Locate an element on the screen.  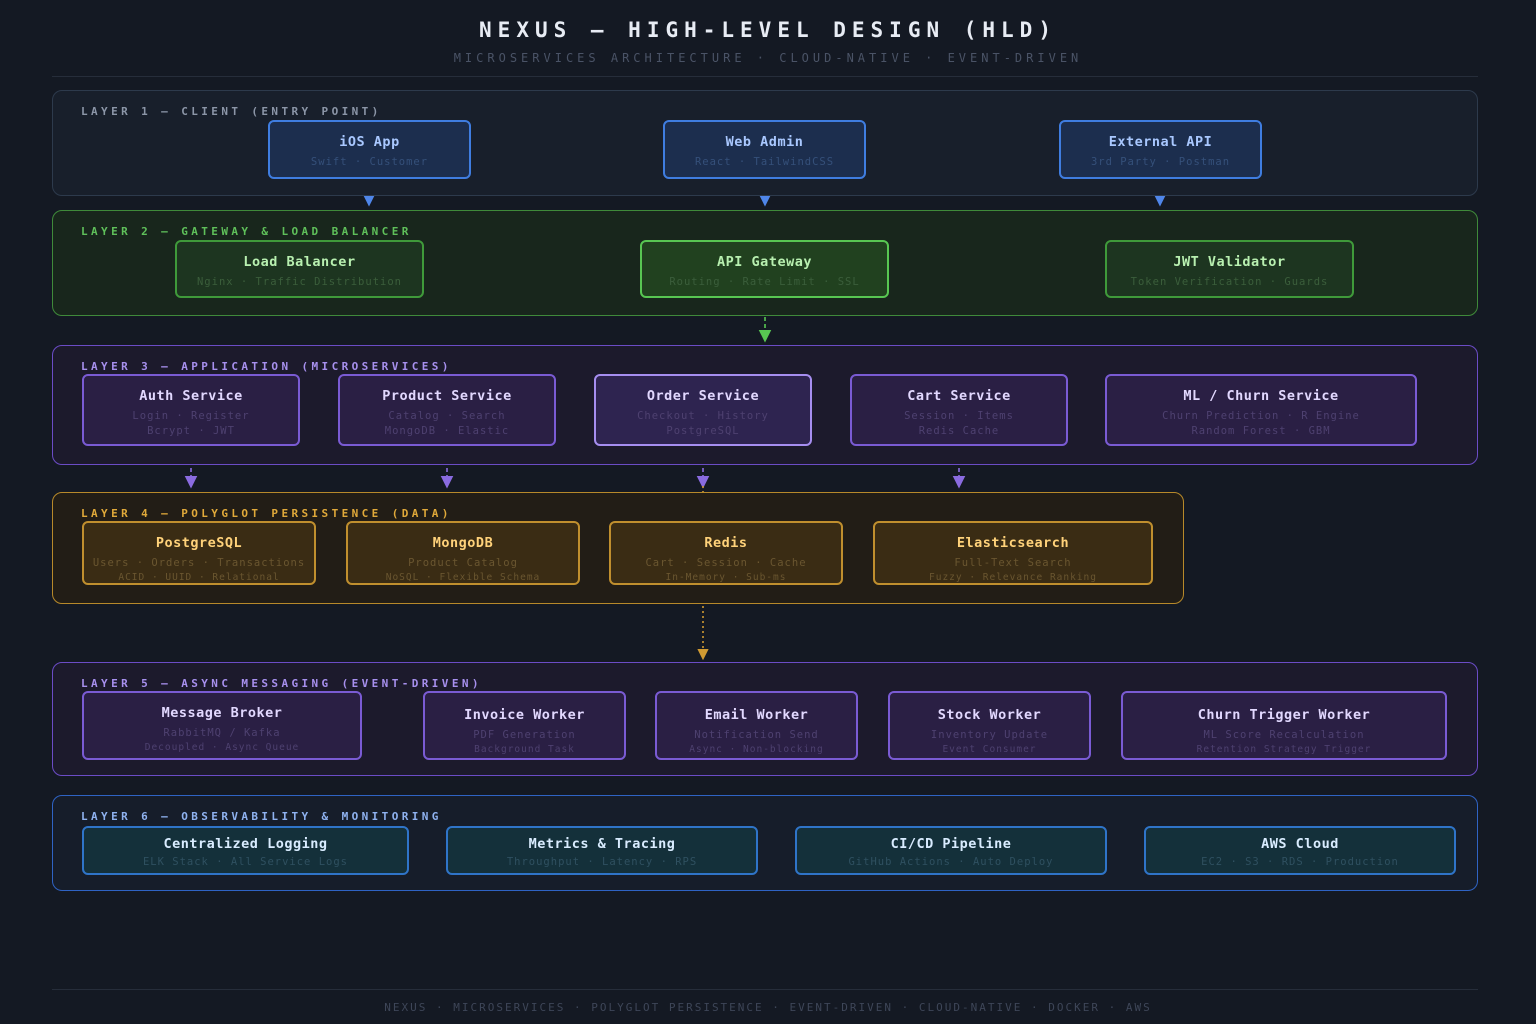
node-subtitle: Fuzzy · Relevance Ranking is located at coordinates (1013, 577).